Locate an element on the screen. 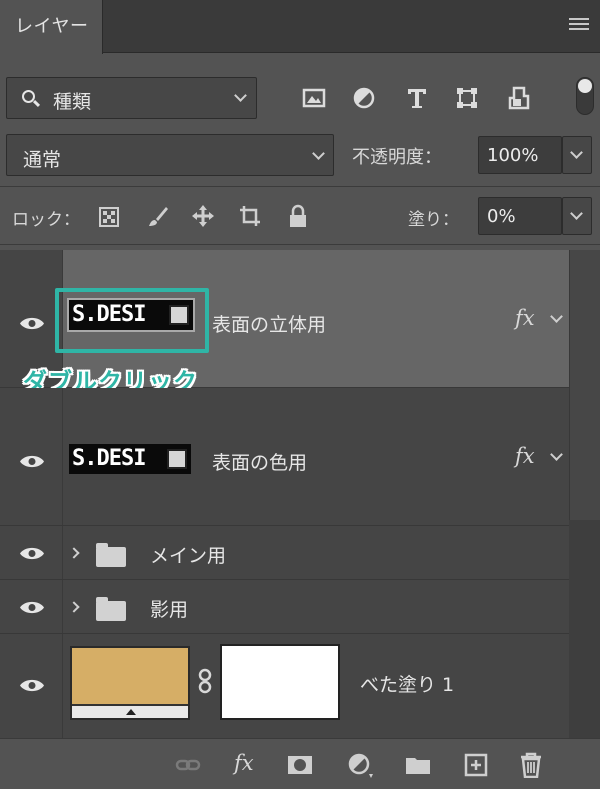 This screenshot has height=789, width=600. layer-group-main: メイン用 is located at coordinates (284, 553).